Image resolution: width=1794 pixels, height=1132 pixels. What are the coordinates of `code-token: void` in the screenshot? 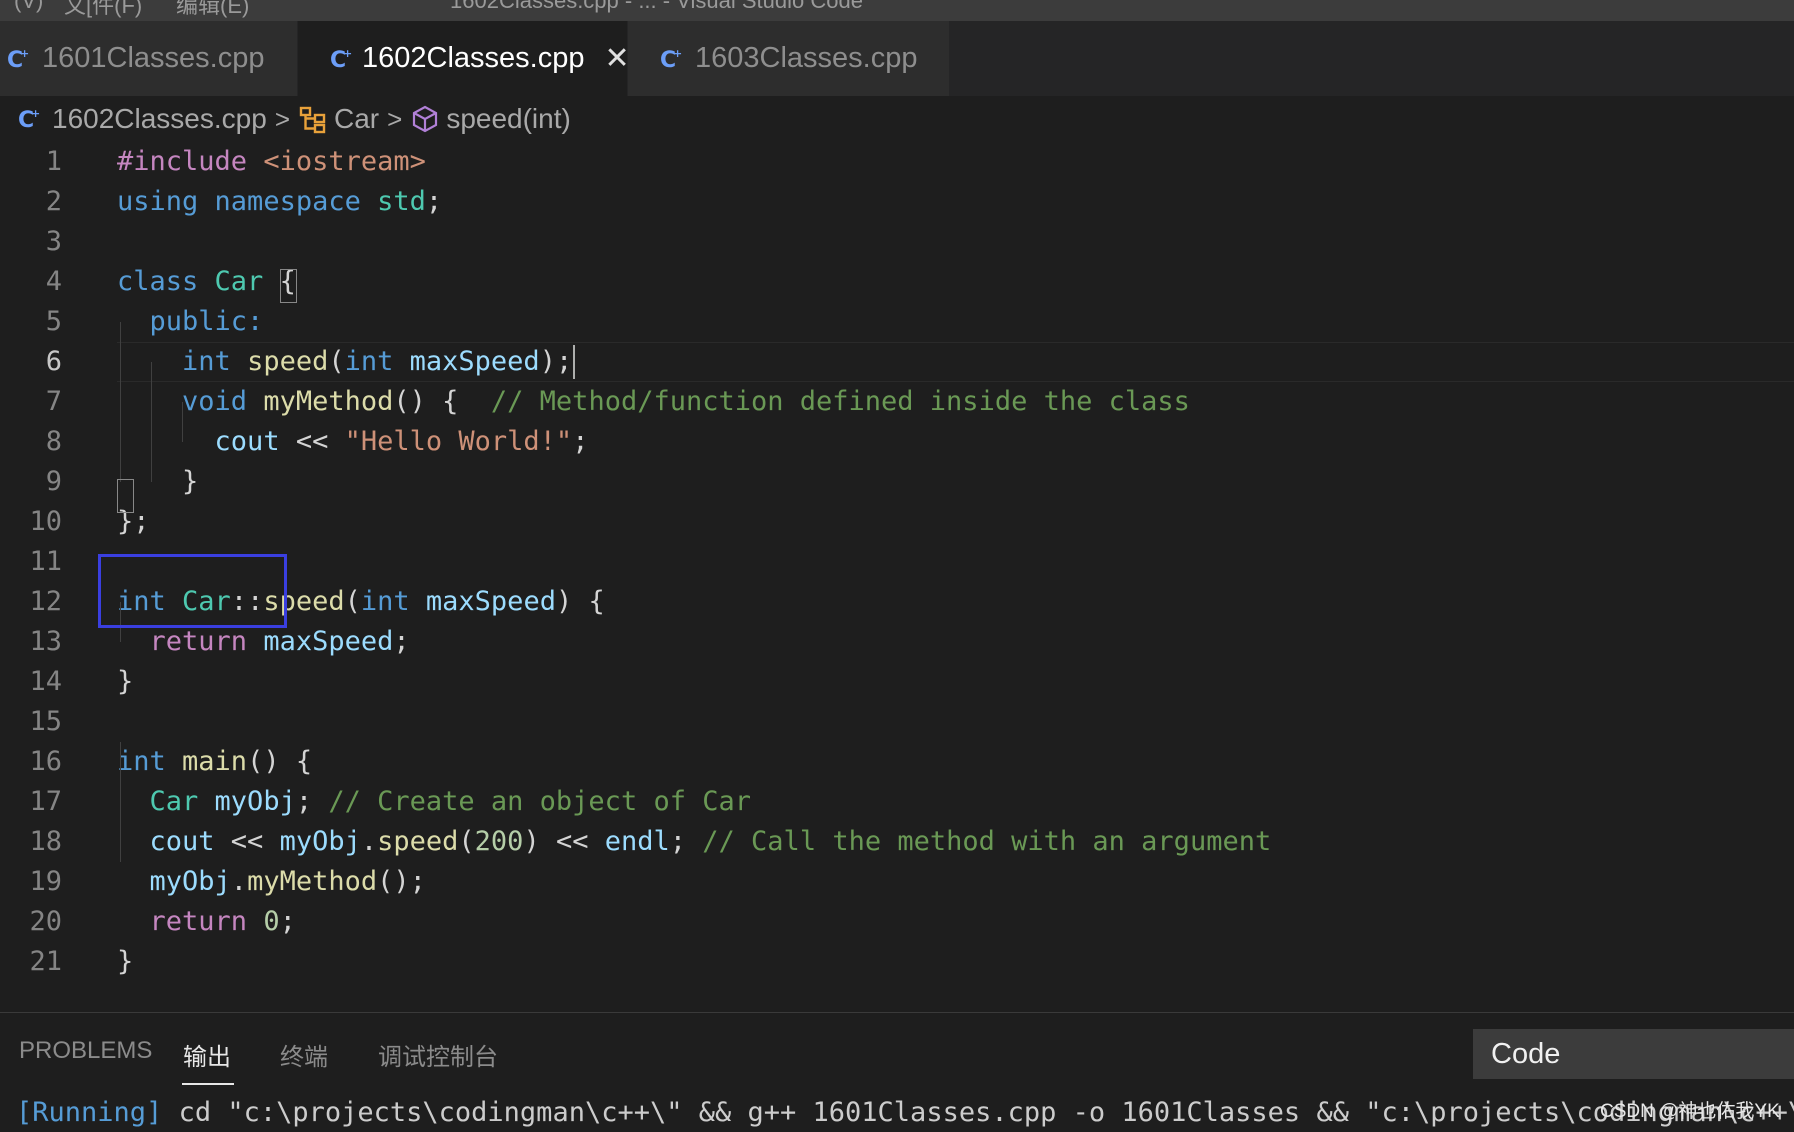 It's located at (223, 401).